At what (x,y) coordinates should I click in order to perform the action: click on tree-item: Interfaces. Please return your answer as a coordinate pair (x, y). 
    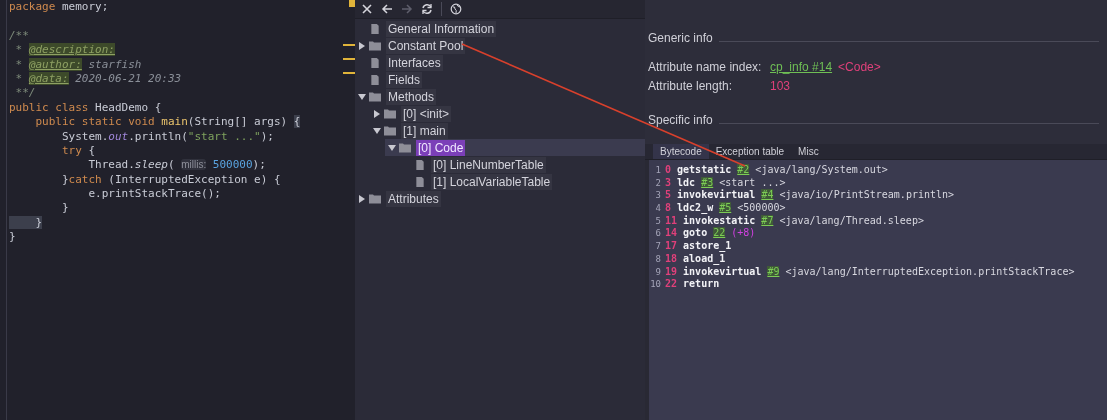
    Looking at the image, I should click on (414, 62).